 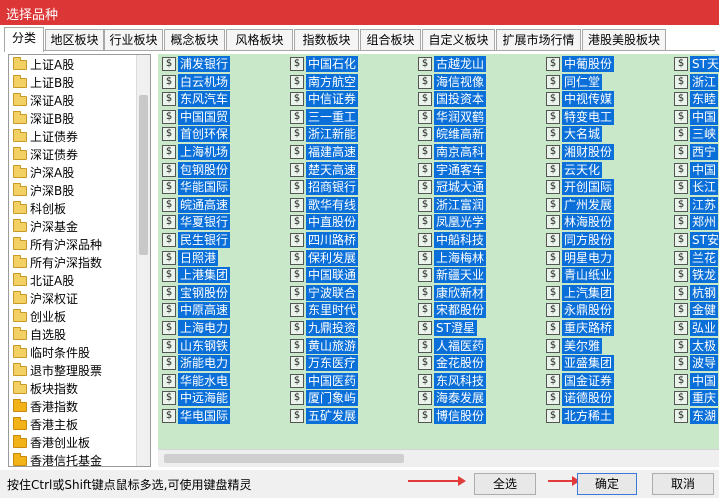 I want to click on category-item: 退市整理股票, so click(x=72, y=371).